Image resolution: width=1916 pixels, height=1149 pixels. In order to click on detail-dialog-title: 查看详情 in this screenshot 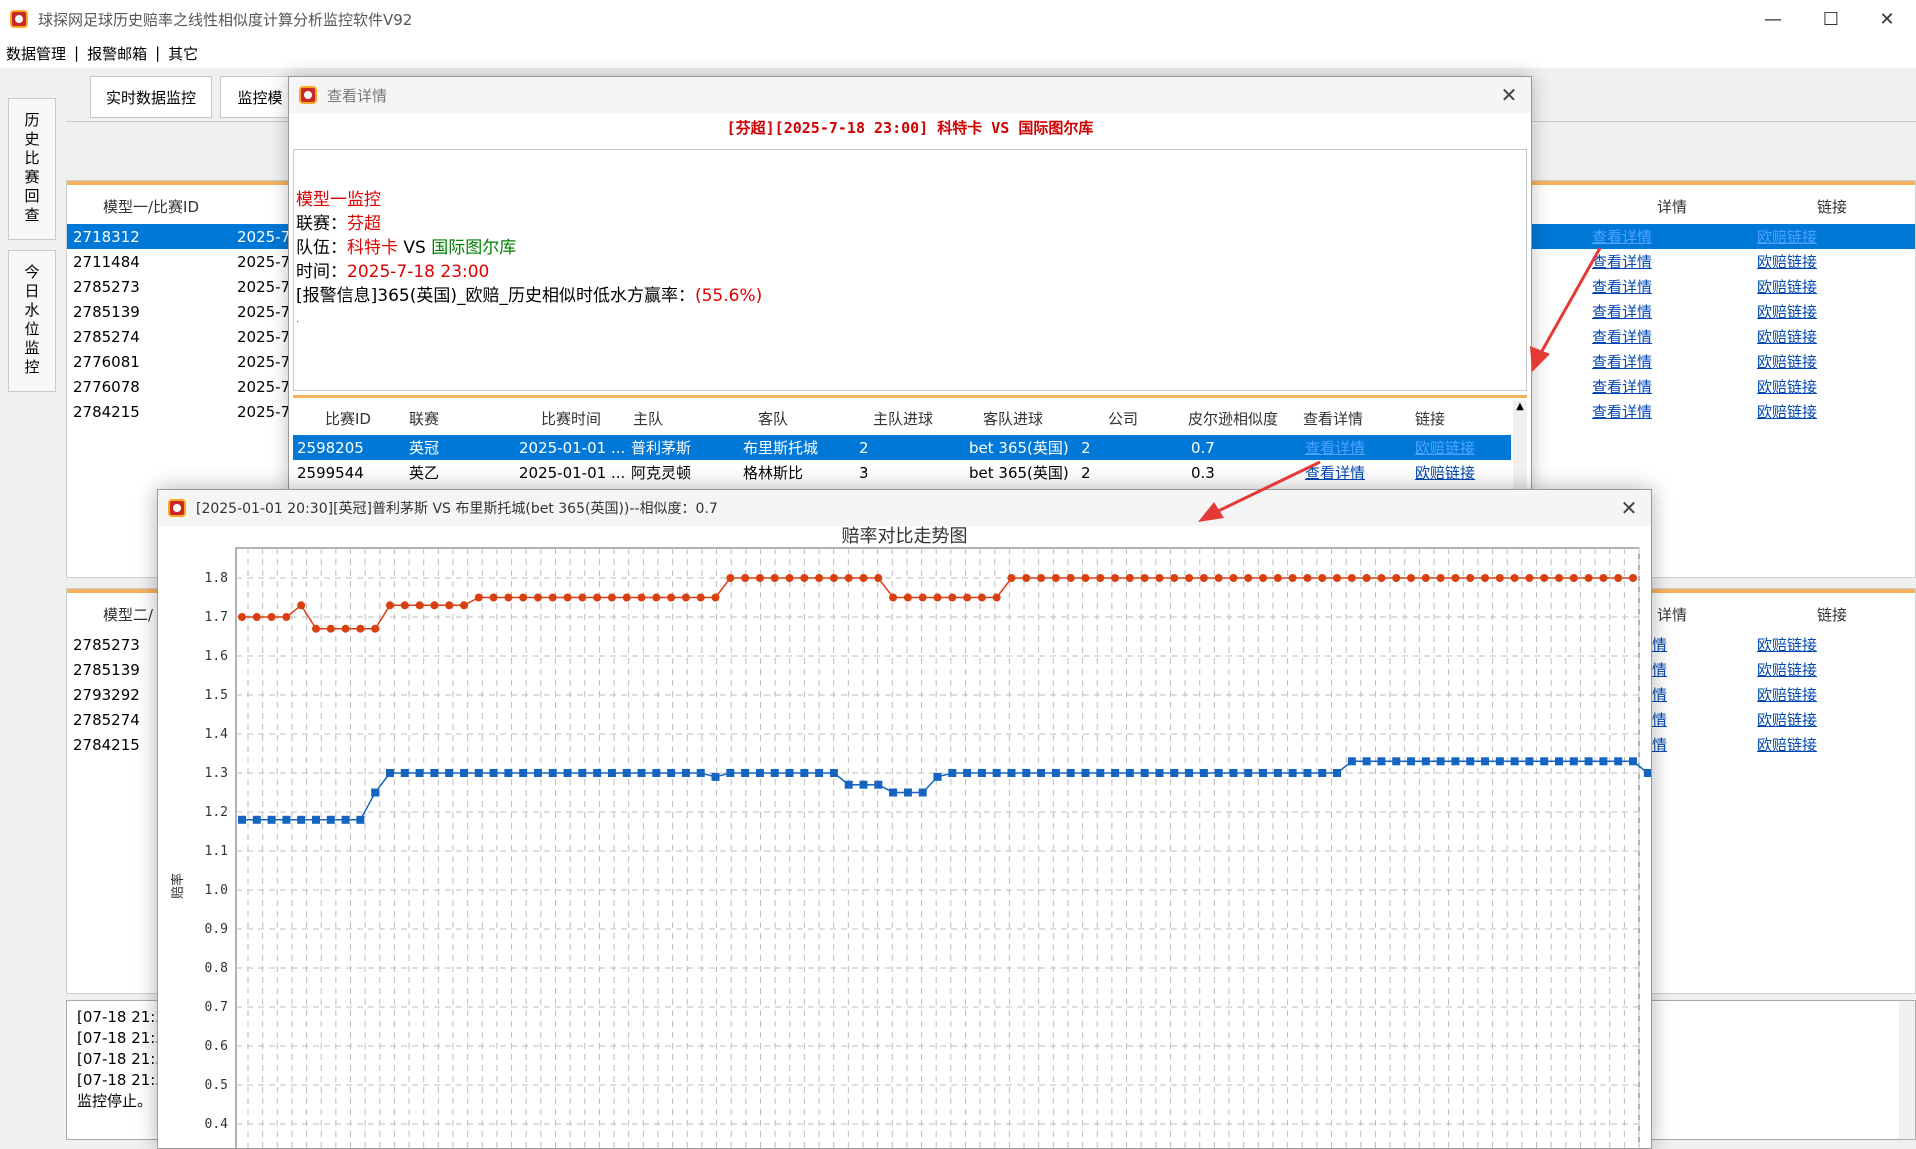, I will do `click(357, 95)`.